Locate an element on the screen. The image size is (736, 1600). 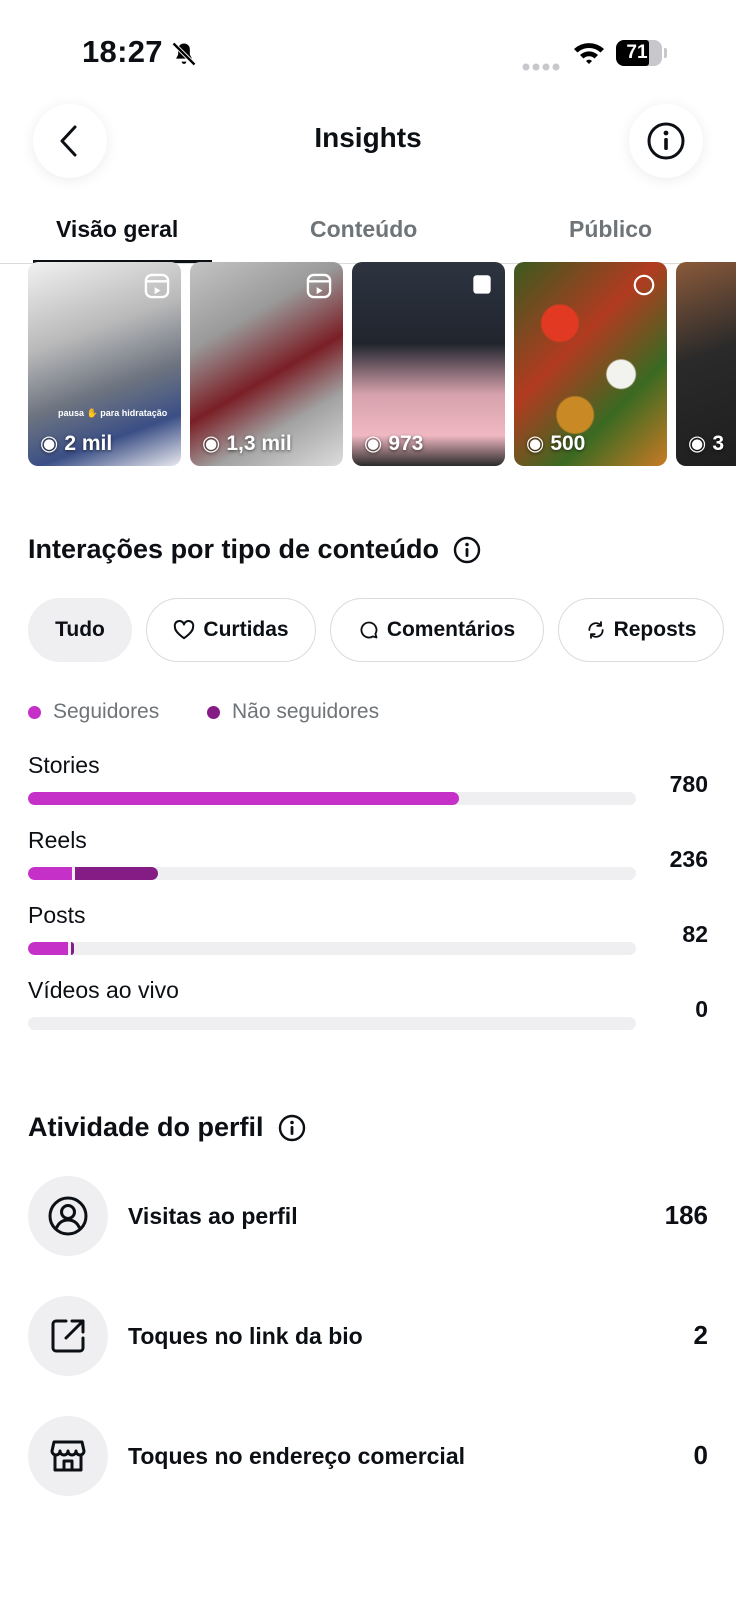
activity-value: 186 is located at coordinates (686, 1215).